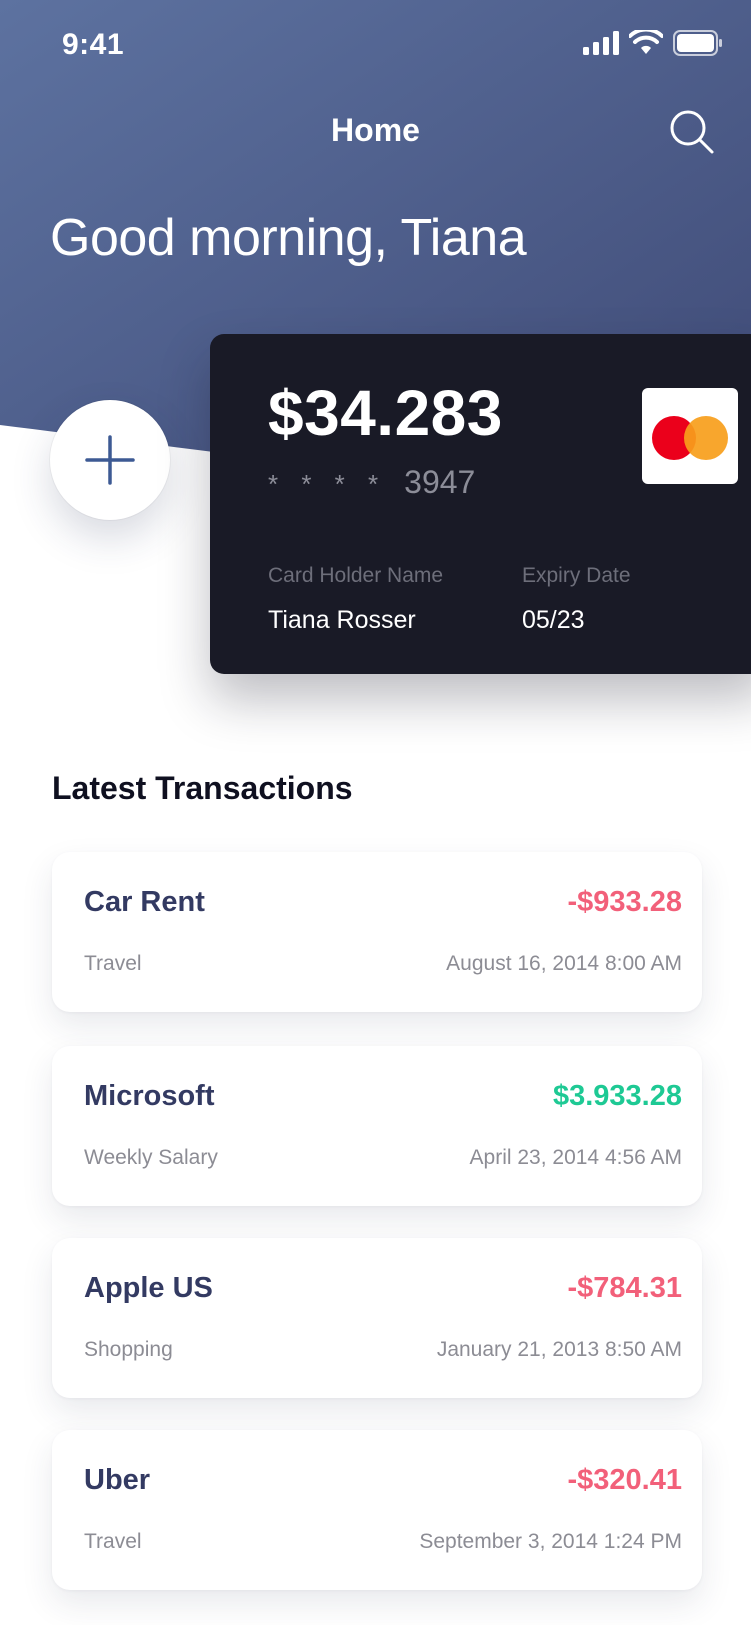  Describe the element at coordinates (128, 1349) in the screenshot. I see `transaction-category: Shopping` at that location.